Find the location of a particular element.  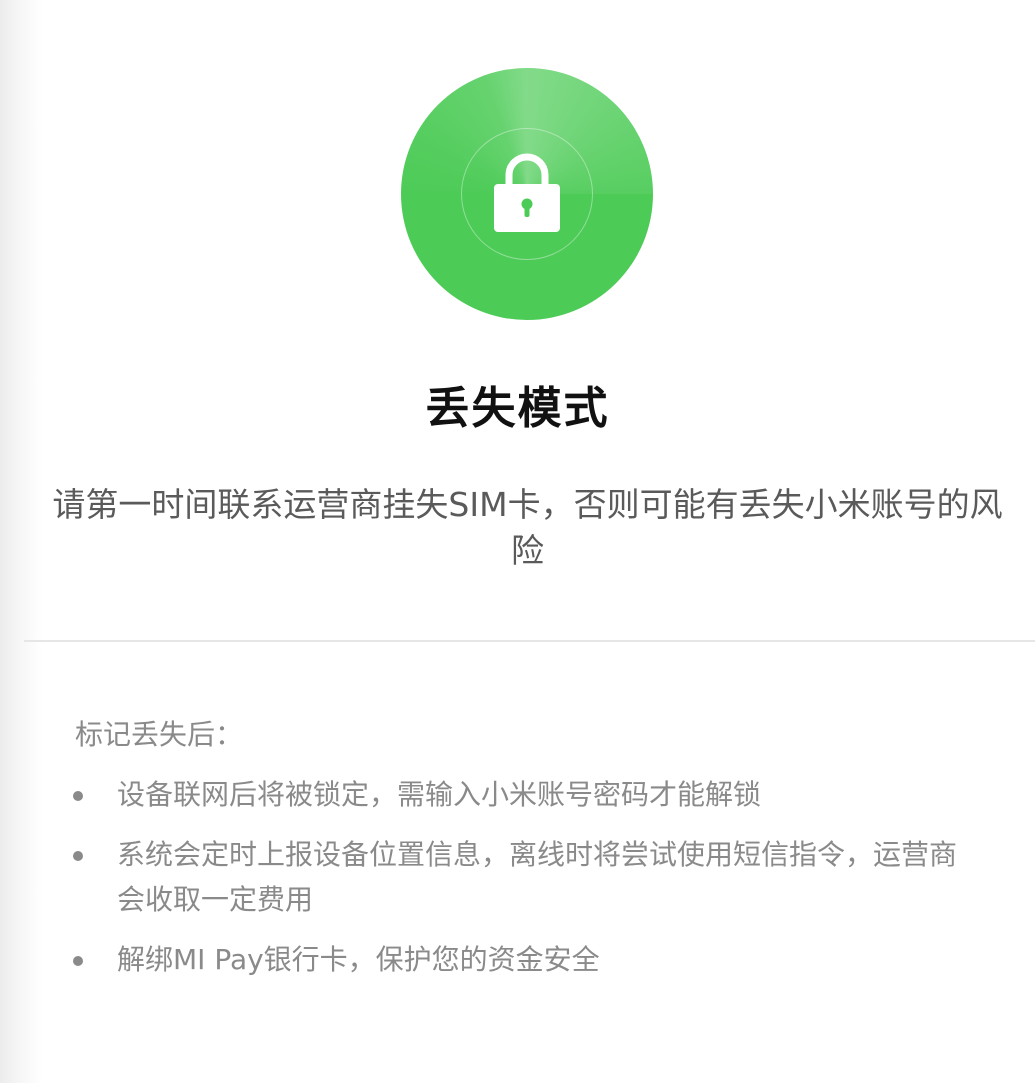

list-item-text: 设备联网后将被锁定，需输入小米账号密码才能解锁 is located at coordinates (439, 794).